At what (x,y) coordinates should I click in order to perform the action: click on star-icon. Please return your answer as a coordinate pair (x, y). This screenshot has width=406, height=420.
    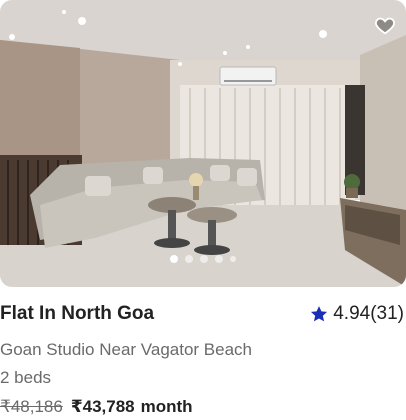
    Looking at the image, I should click on (319, 314).